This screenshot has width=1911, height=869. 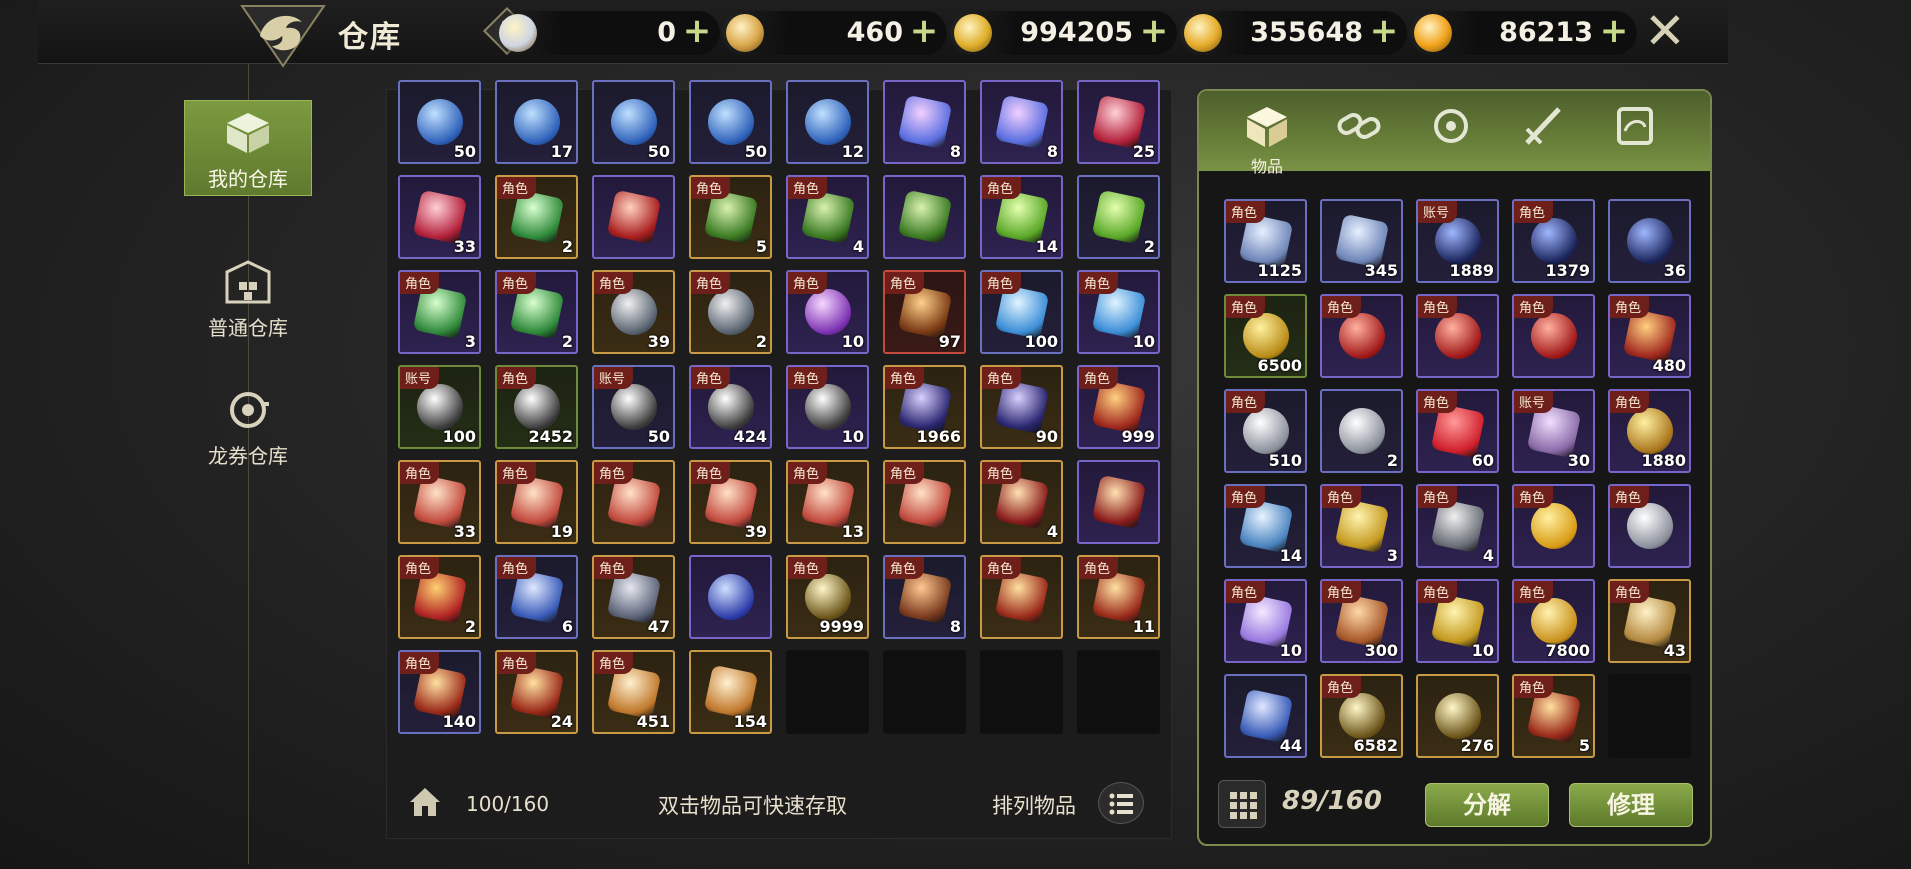 What do you see at coordinates (1649, 621) in the screenshot?
I see `item-slot: 角色 43` at bounding box center [1649, 621].